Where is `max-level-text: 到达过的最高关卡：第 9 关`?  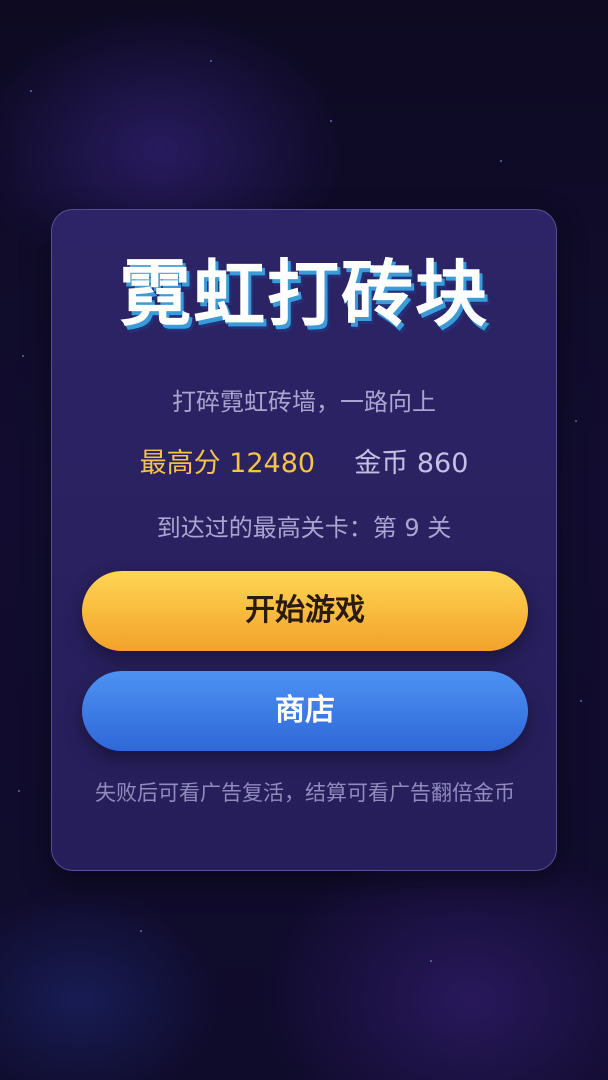 max-level-text: 到达过的最高关卡：第 9 关 is located at coordinates (304, 528).